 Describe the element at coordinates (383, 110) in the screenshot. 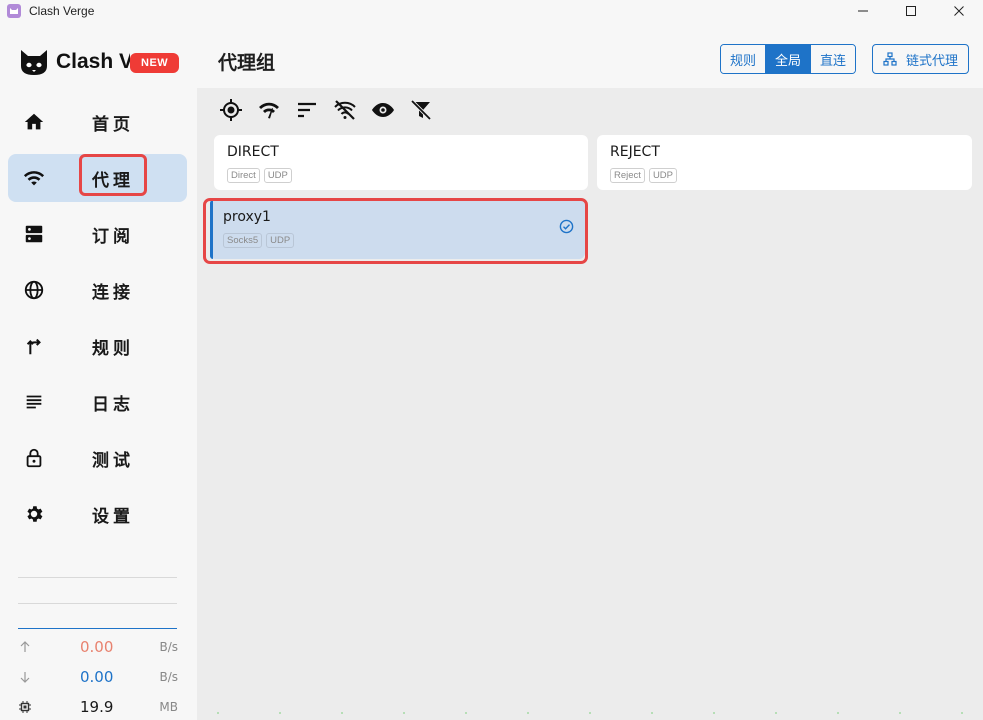

I see `eye-icon` at that location.